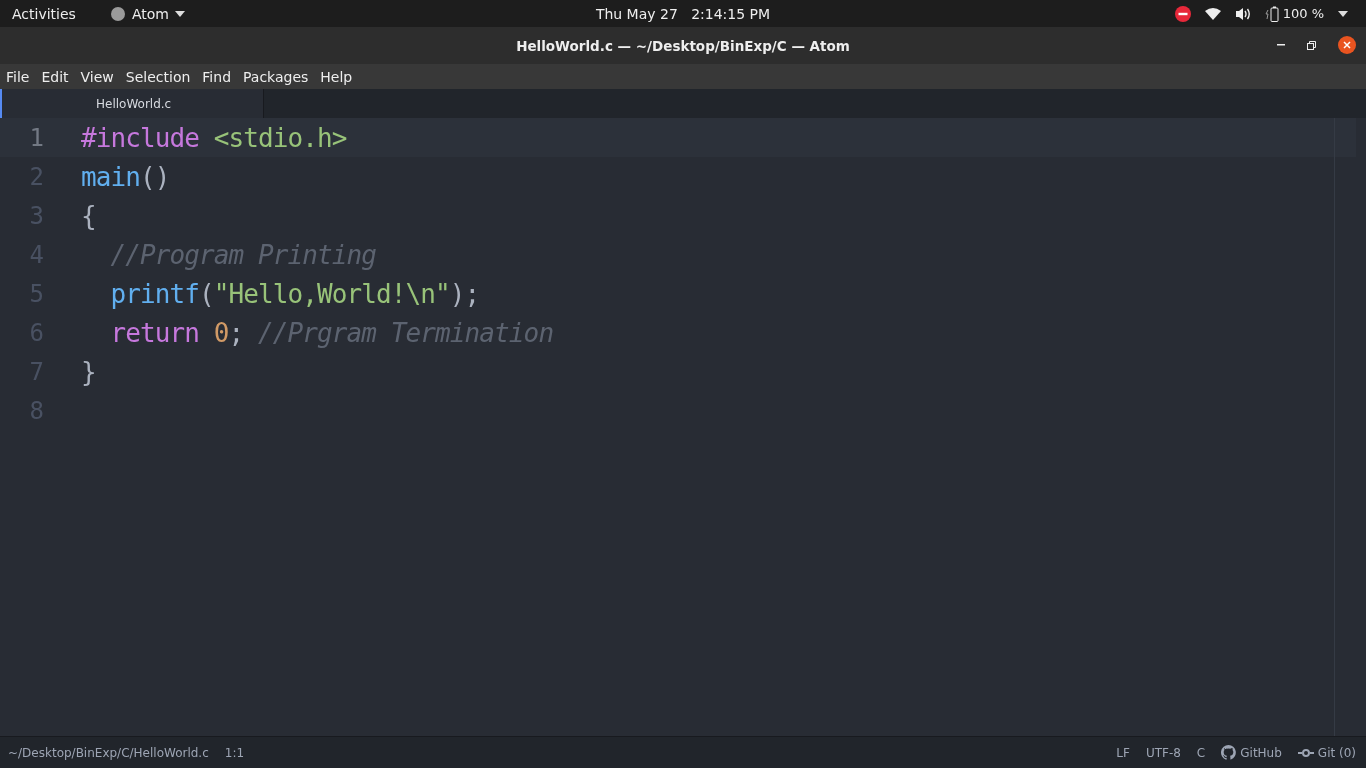  Describe the element at coordinates (1163, 752) in the screenshot. I see `file-encoding: UTF-8` at that location.